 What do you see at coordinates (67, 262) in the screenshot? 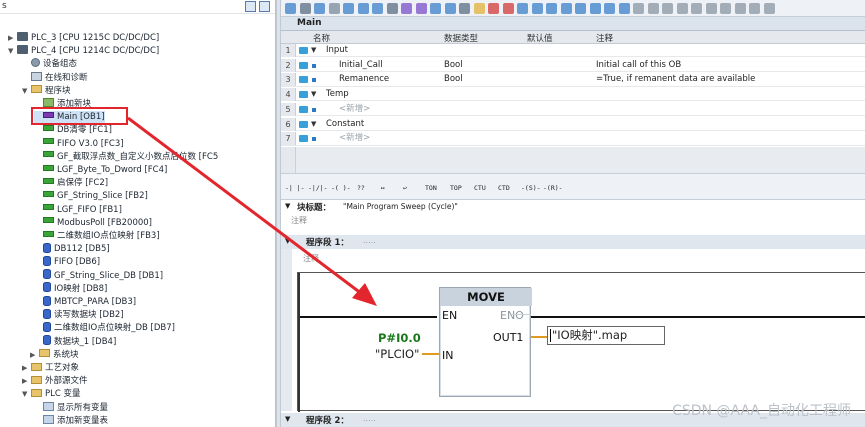
I see `tree-item: FIFO [DB6]` at bounding box center [67, 262].